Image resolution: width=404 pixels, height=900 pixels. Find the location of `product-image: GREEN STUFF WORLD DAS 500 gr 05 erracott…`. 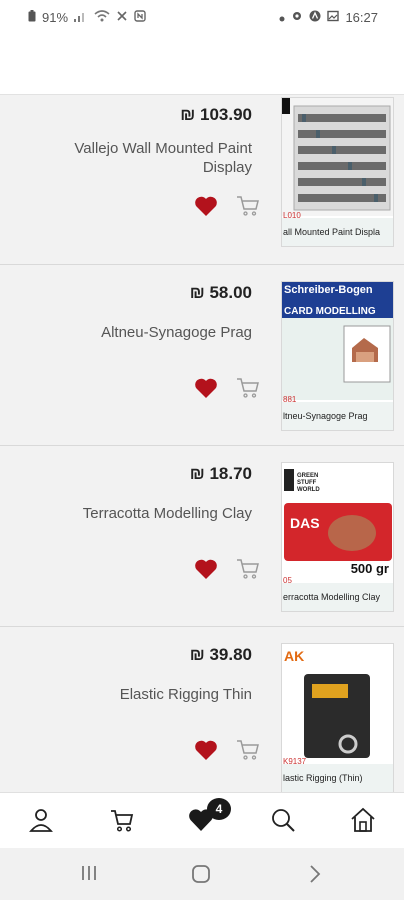

product-image: GREEN STUFF WORLD DAS 500 gr 05 erracott… is located at coordinates (337, 537).